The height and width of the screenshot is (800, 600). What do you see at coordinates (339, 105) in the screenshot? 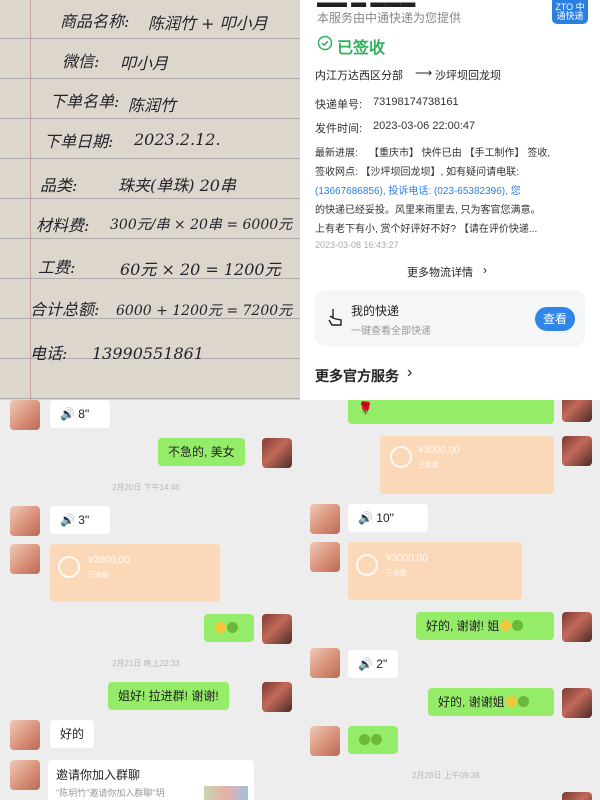
I see `tracking-label: 快递单号:` at bounding box center [339, 105].